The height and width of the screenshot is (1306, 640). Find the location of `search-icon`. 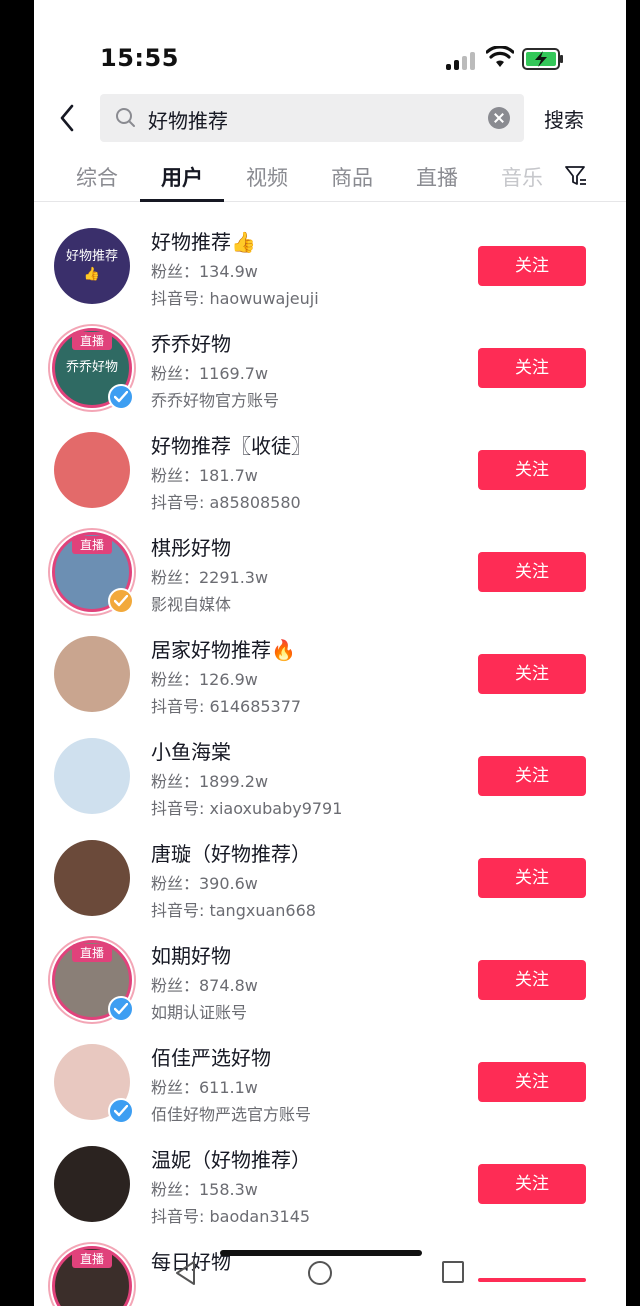

search-icon is located at coordinates (125, 117).